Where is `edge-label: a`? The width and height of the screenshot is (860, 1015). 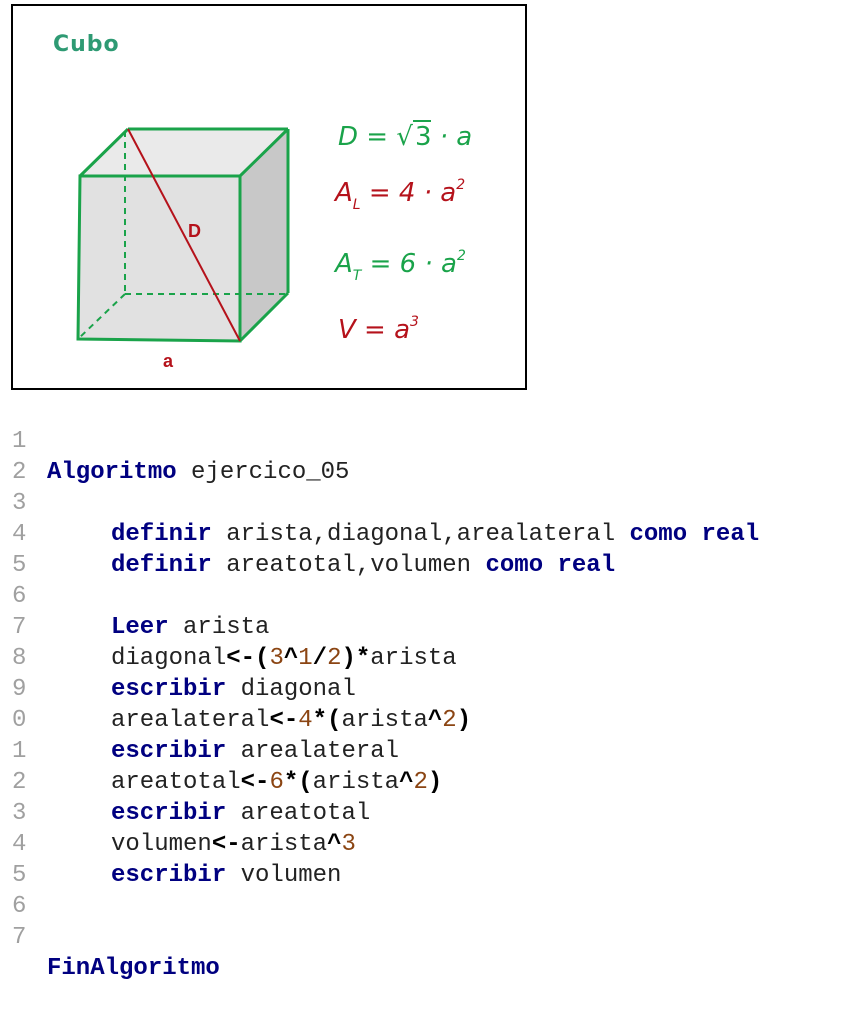 edge-label: a is located at coordinates (168, 361).